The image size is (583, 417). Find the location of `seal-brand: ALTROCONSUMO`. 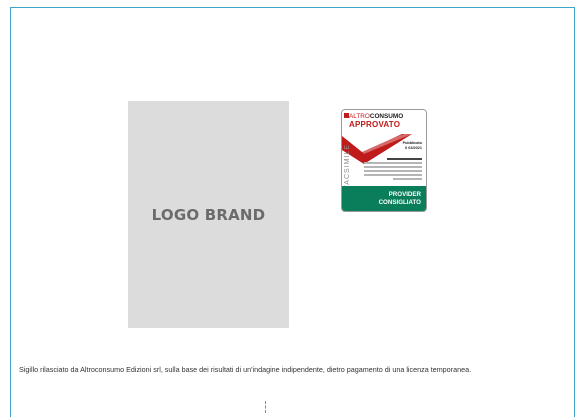

seal-brand: ALTROCONSUMO is located at coordinates (376, 116).